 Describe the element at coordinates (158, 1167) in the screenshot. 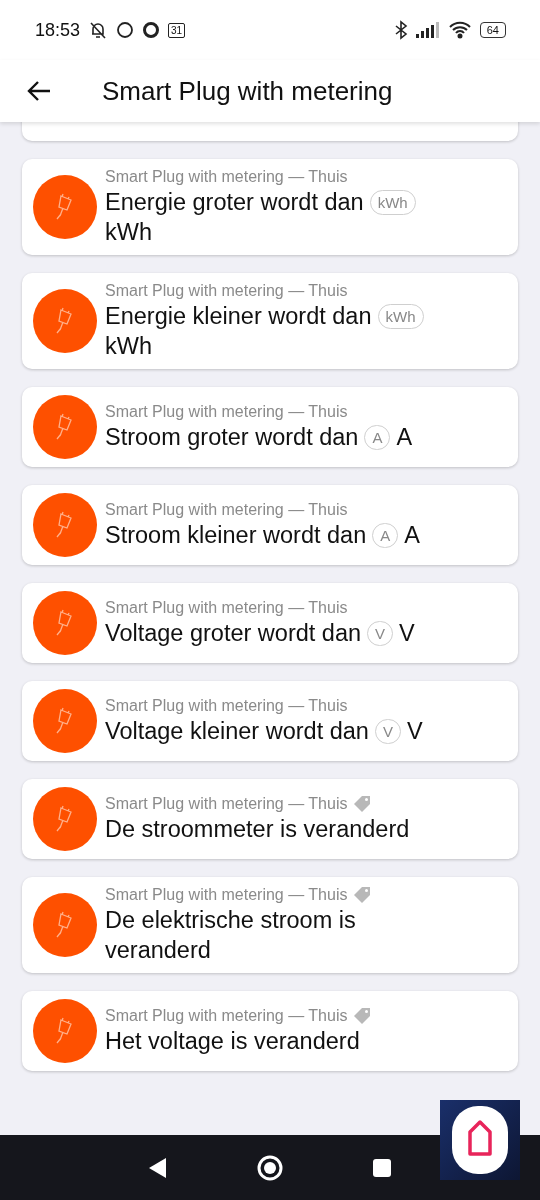

I see `back-nav-button` at that location.